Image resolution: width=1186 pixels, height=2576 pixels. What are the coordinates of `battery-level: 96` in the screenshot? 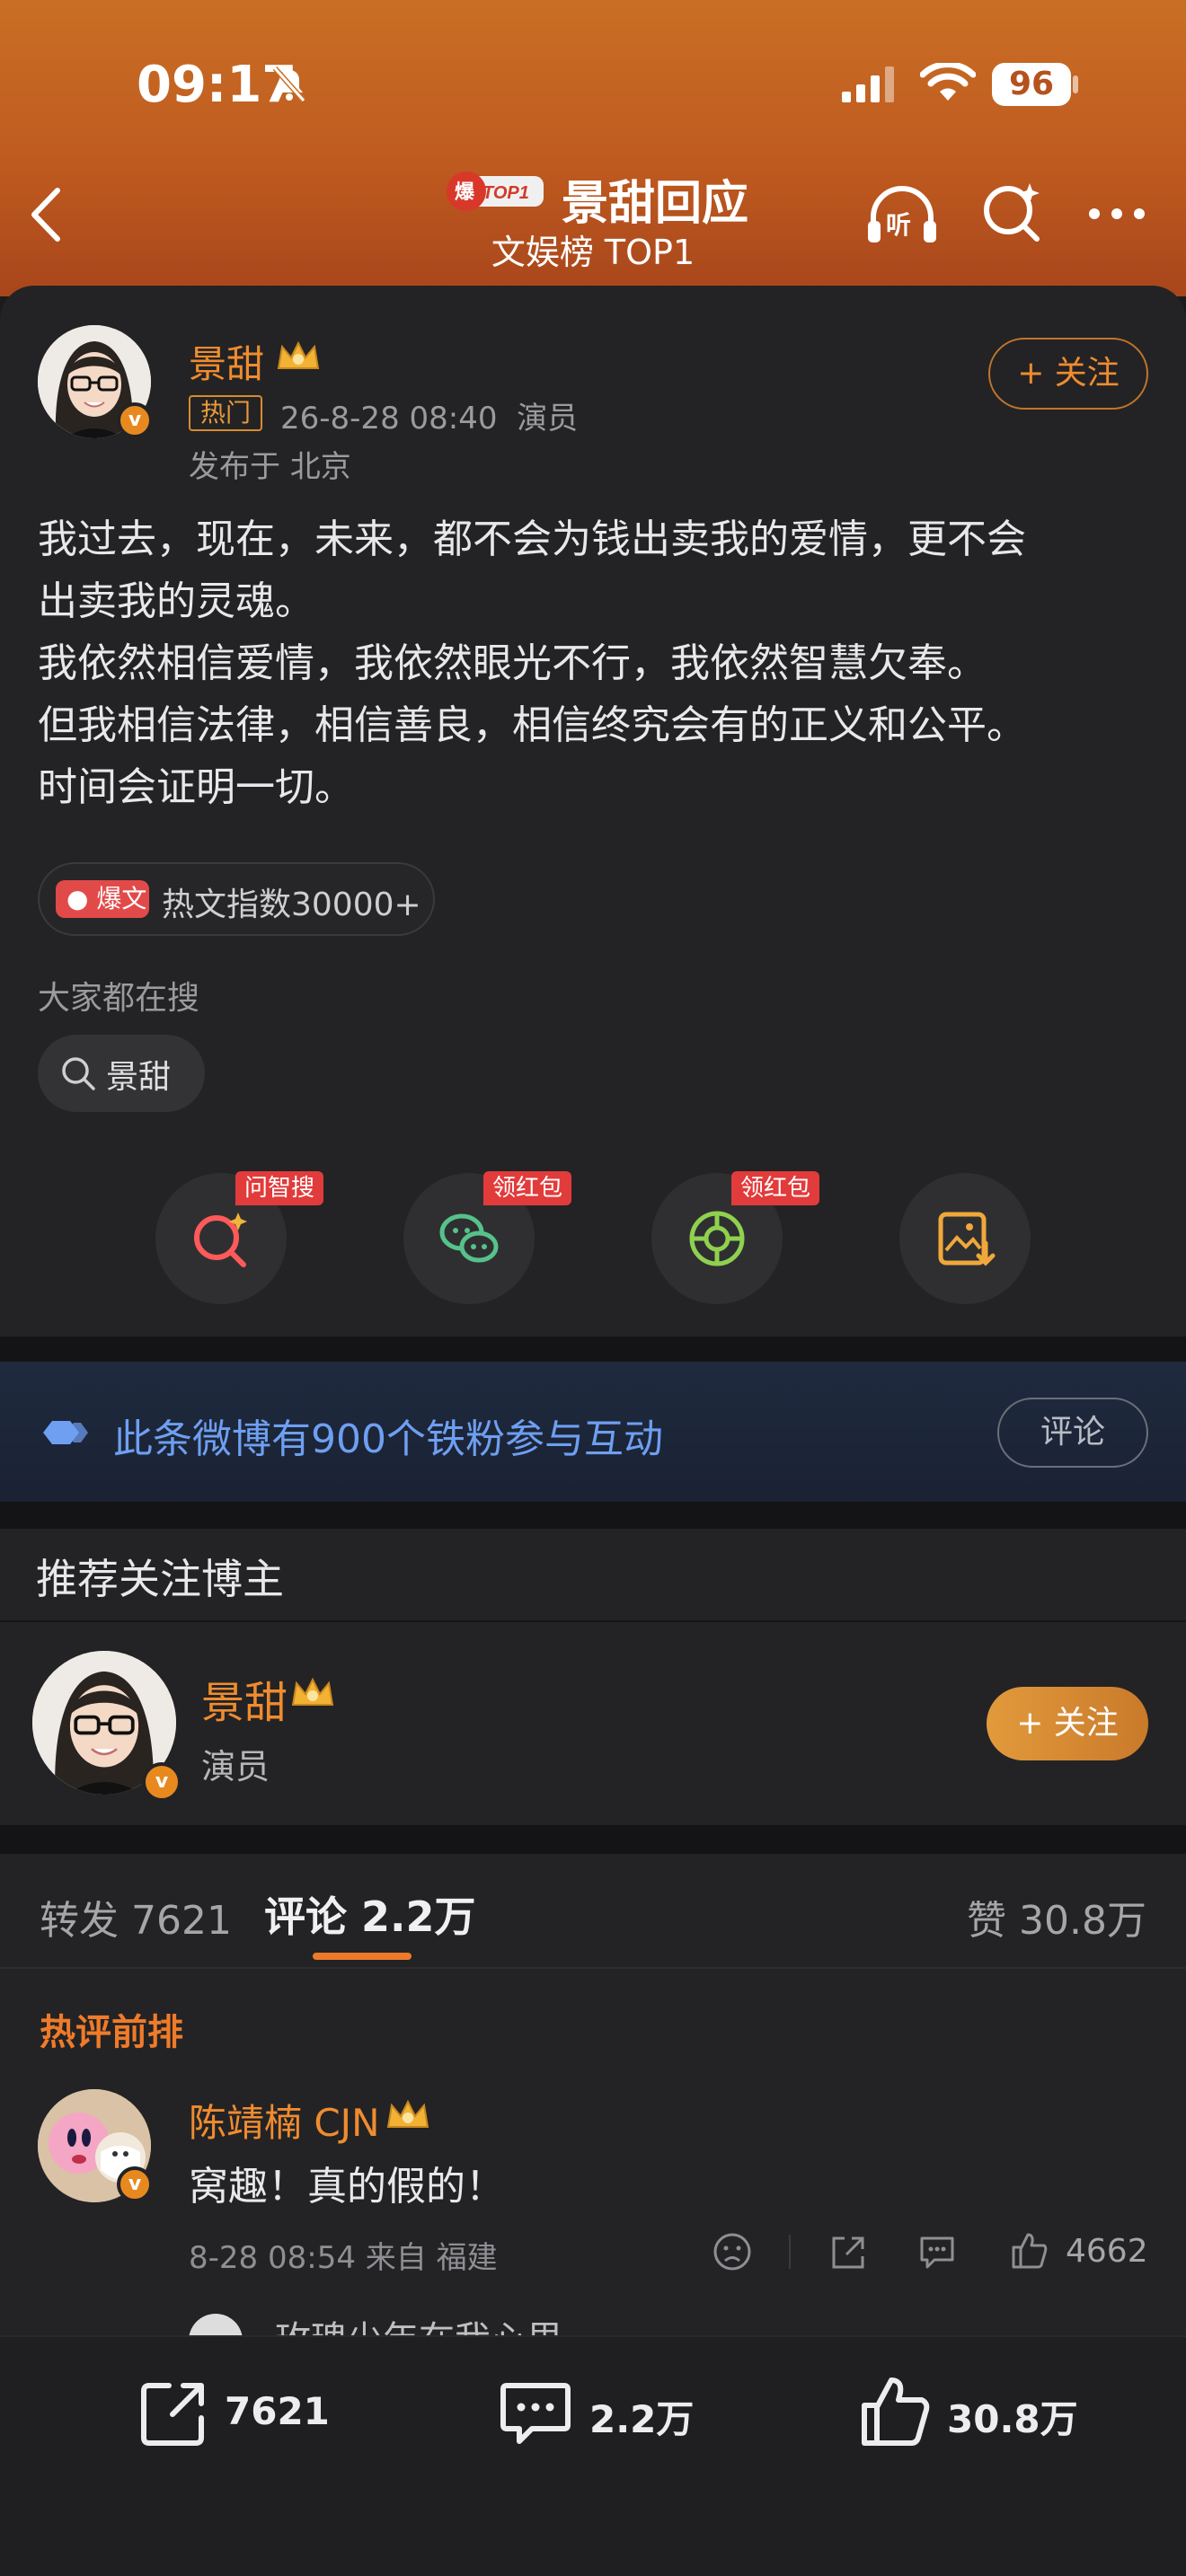 It's located at (1031, 84).